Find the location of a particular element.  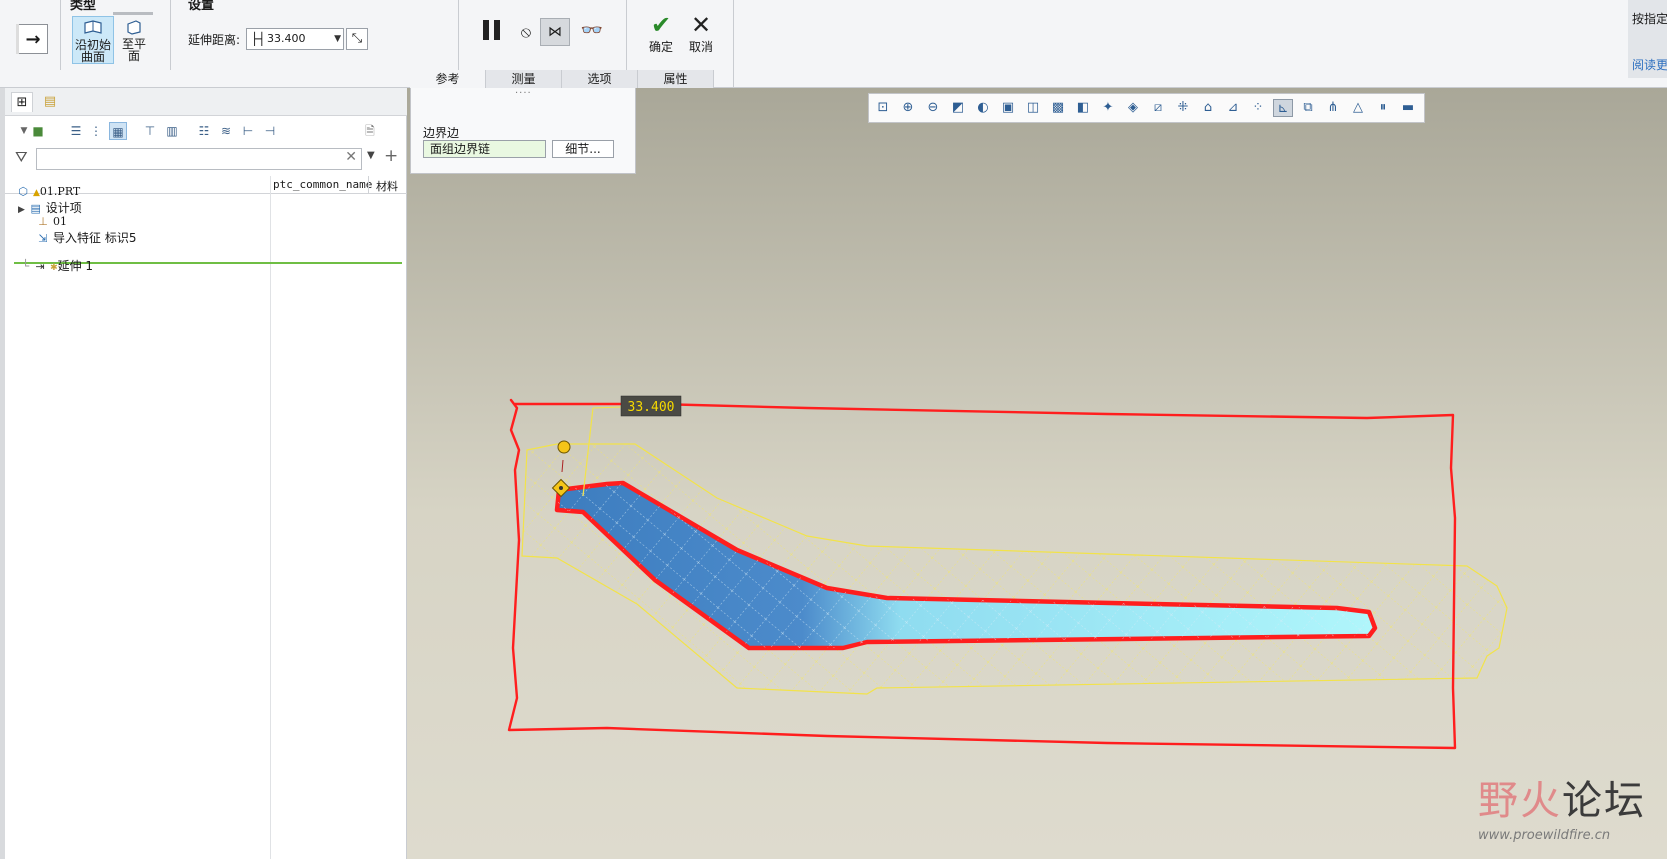

tree-item-extend: └ ⇥ ✱延伸 1 is located at coordinates (57, 265).